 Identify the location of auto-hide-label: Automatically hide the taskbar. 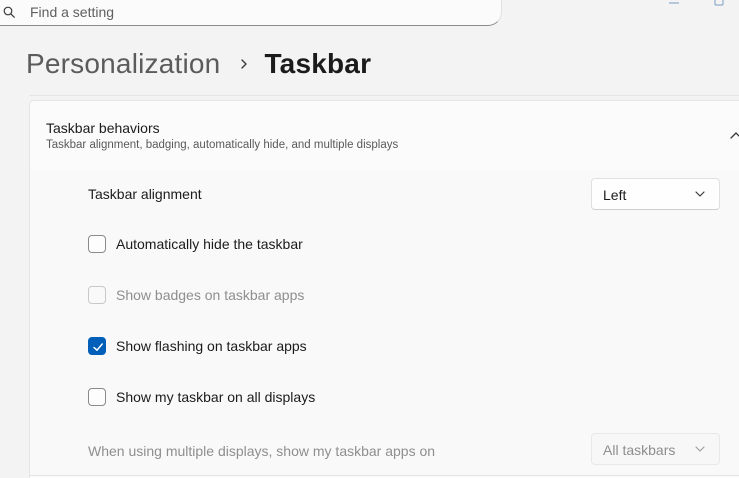
(209, 244).